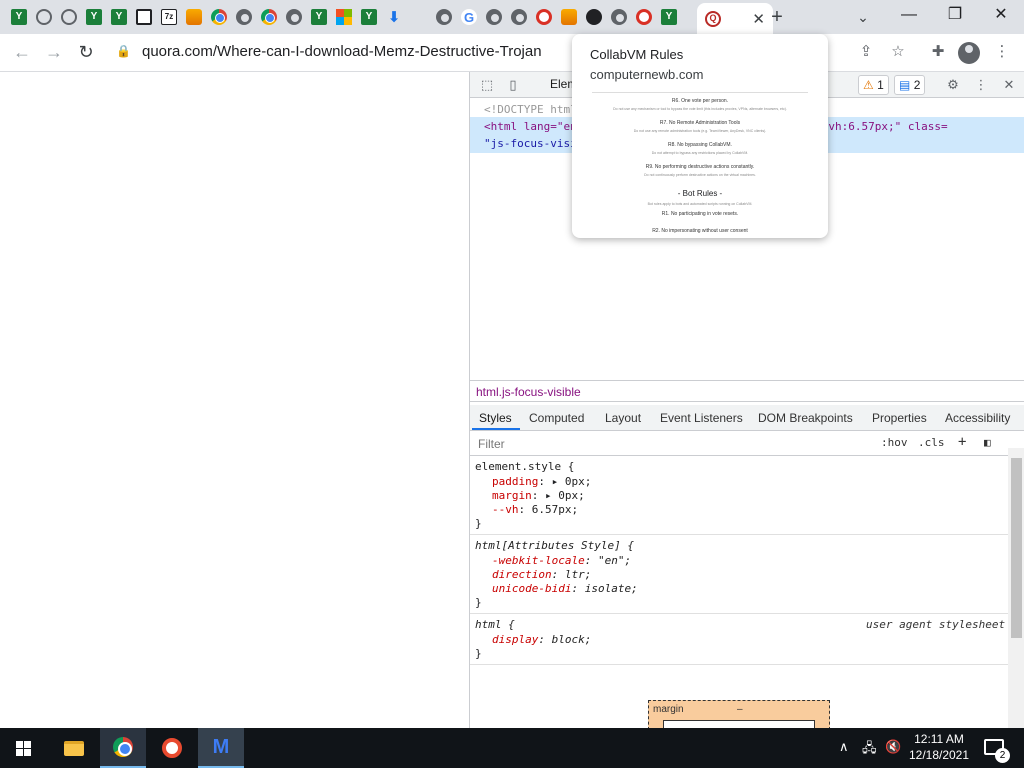 The image size is (1024, 768). I want to click on new-style-rule-button: +, so click(962, 442).